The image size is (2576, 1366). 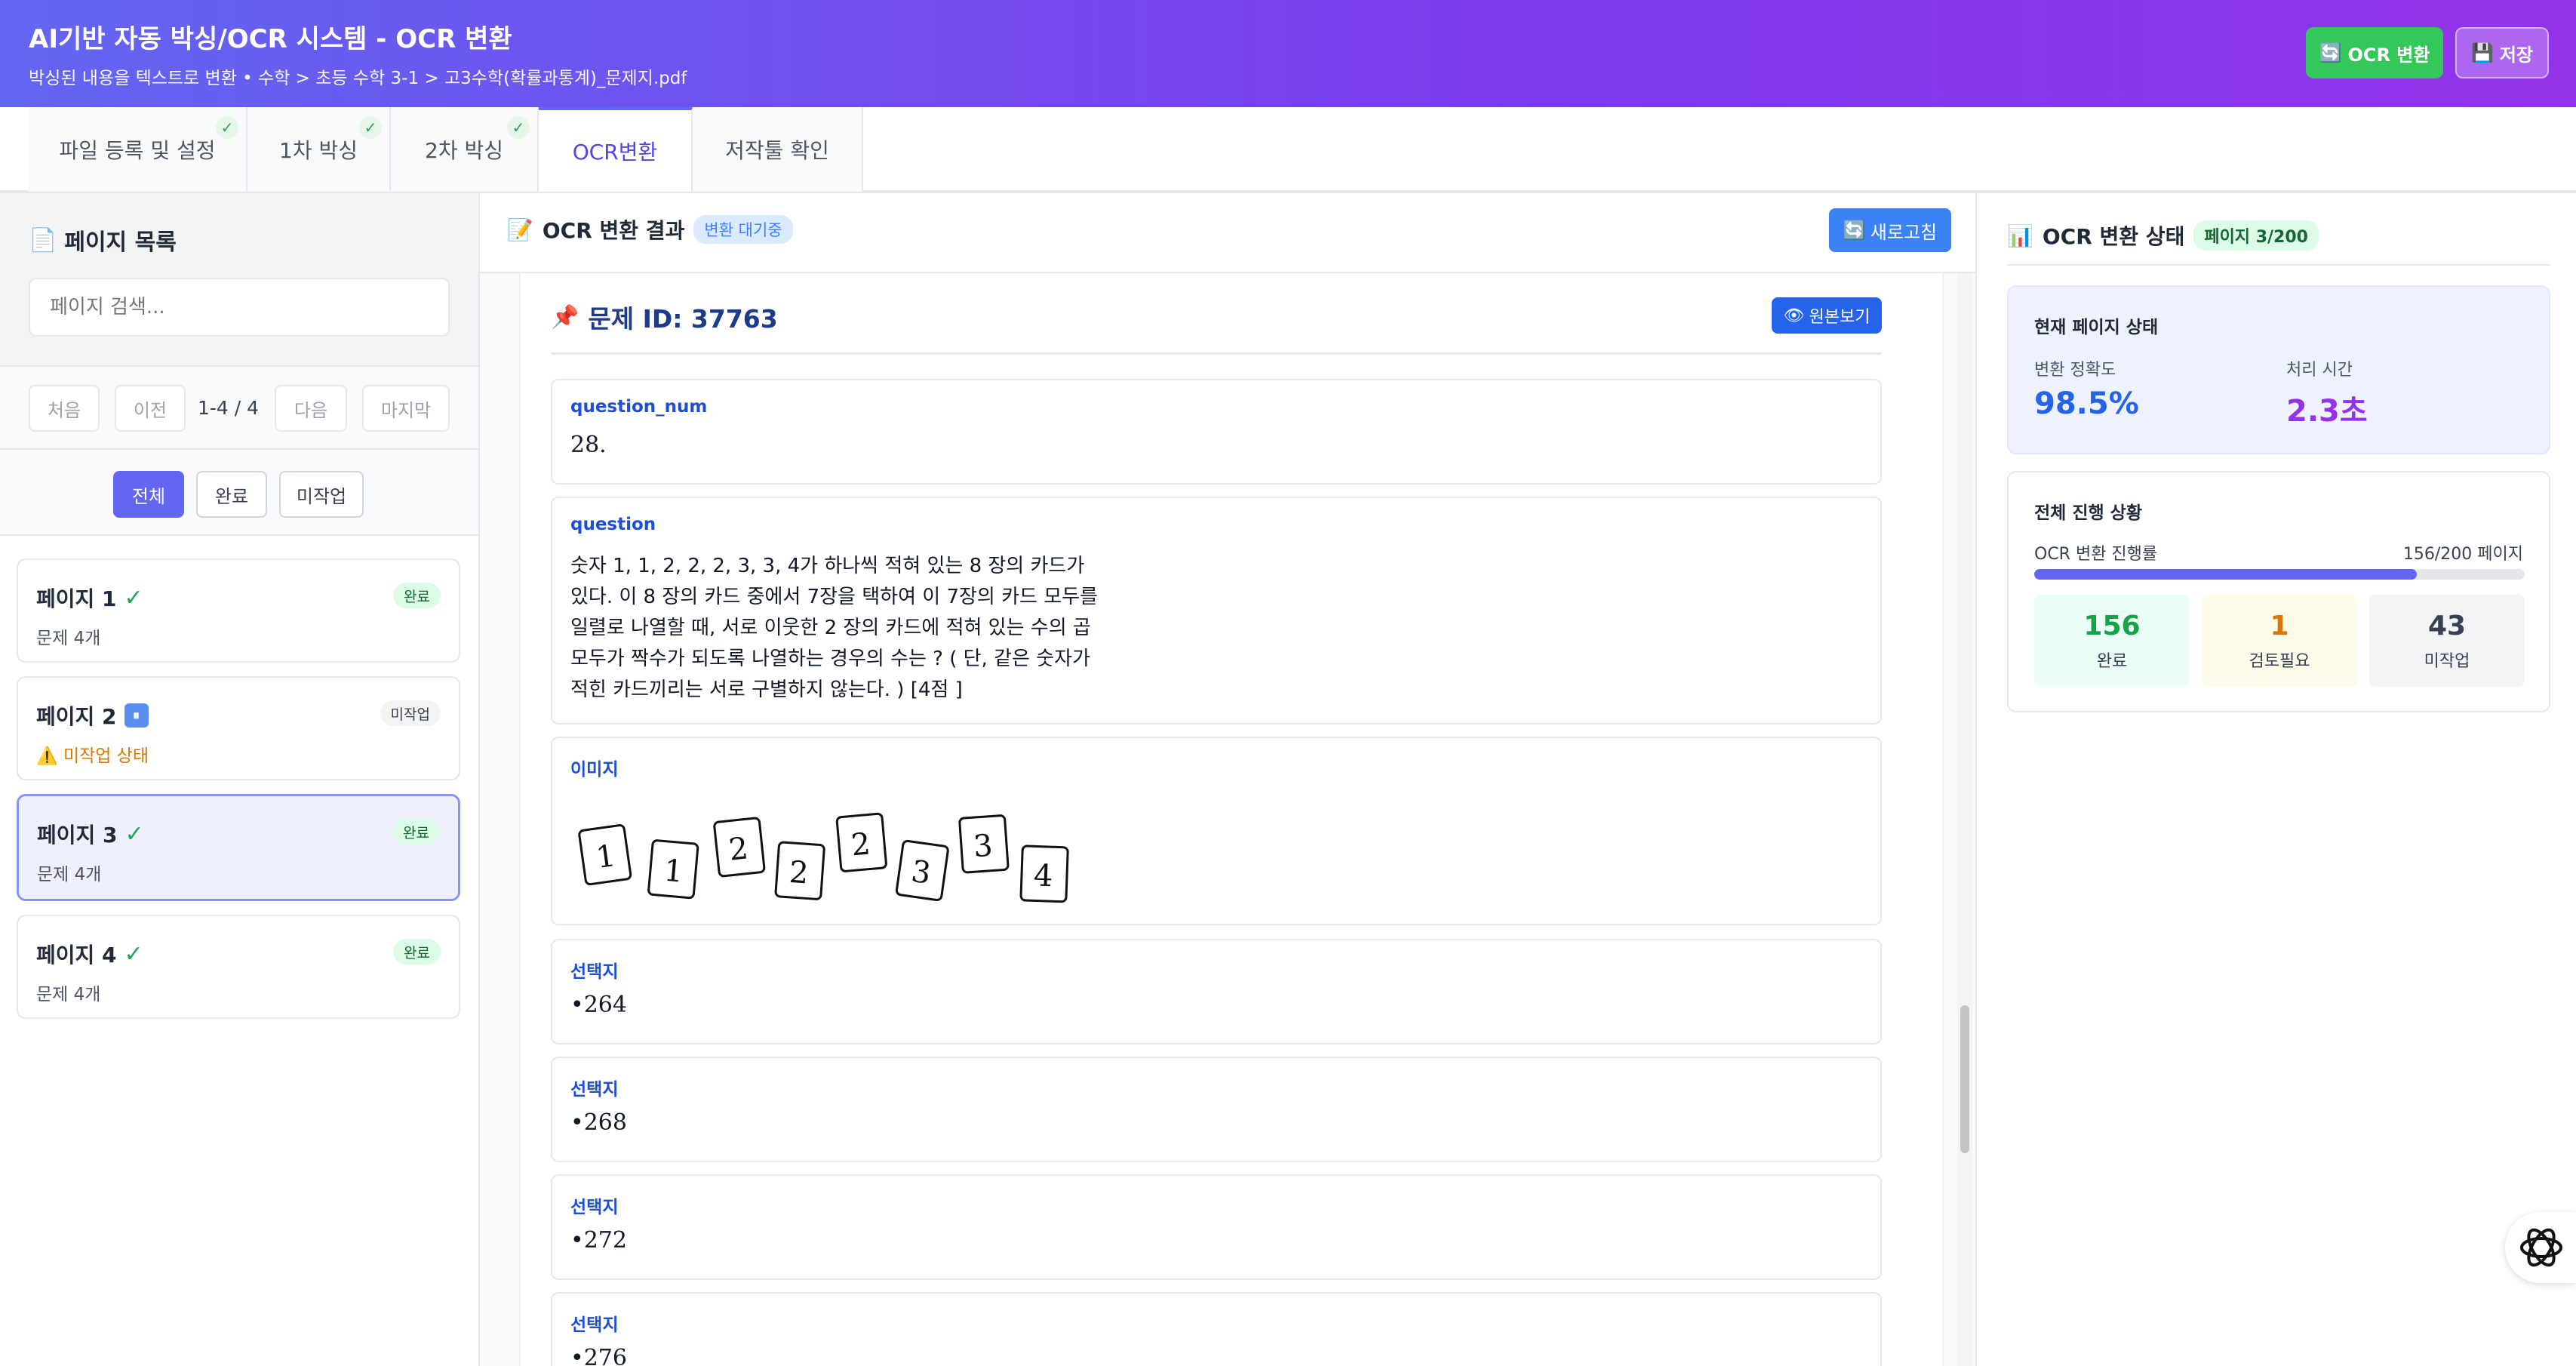 What do you see at coordinates (76, 955) in the screenshot?
I see `page-name: 페이지 4` at bounding box center [76, 955].